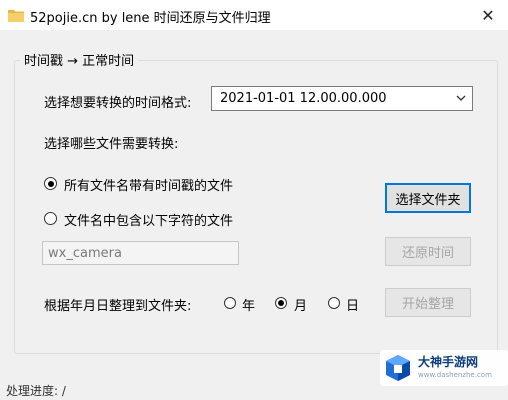  Describe the element at coordinates (398, 368) in the screenshot. I see `cube-logo-icon` at that location.